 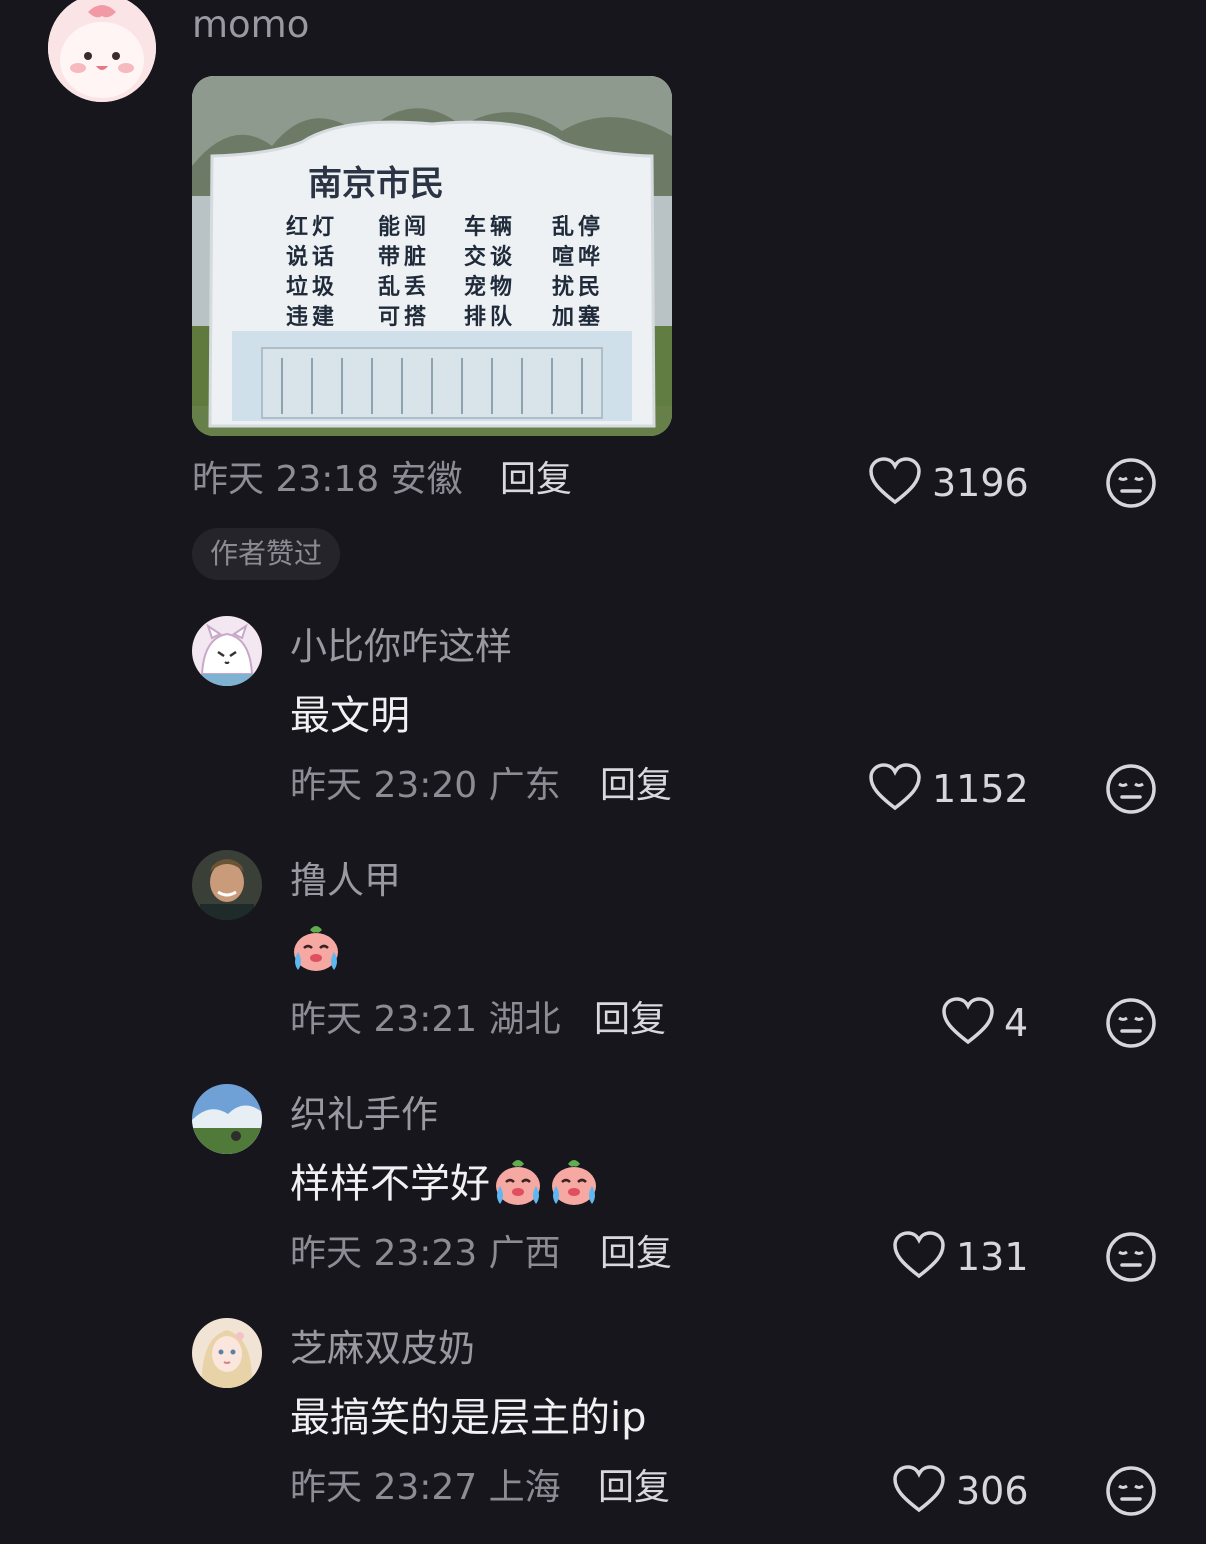 I want to click on comment-time: 昨天 23:18, so click(x=286, y=479).